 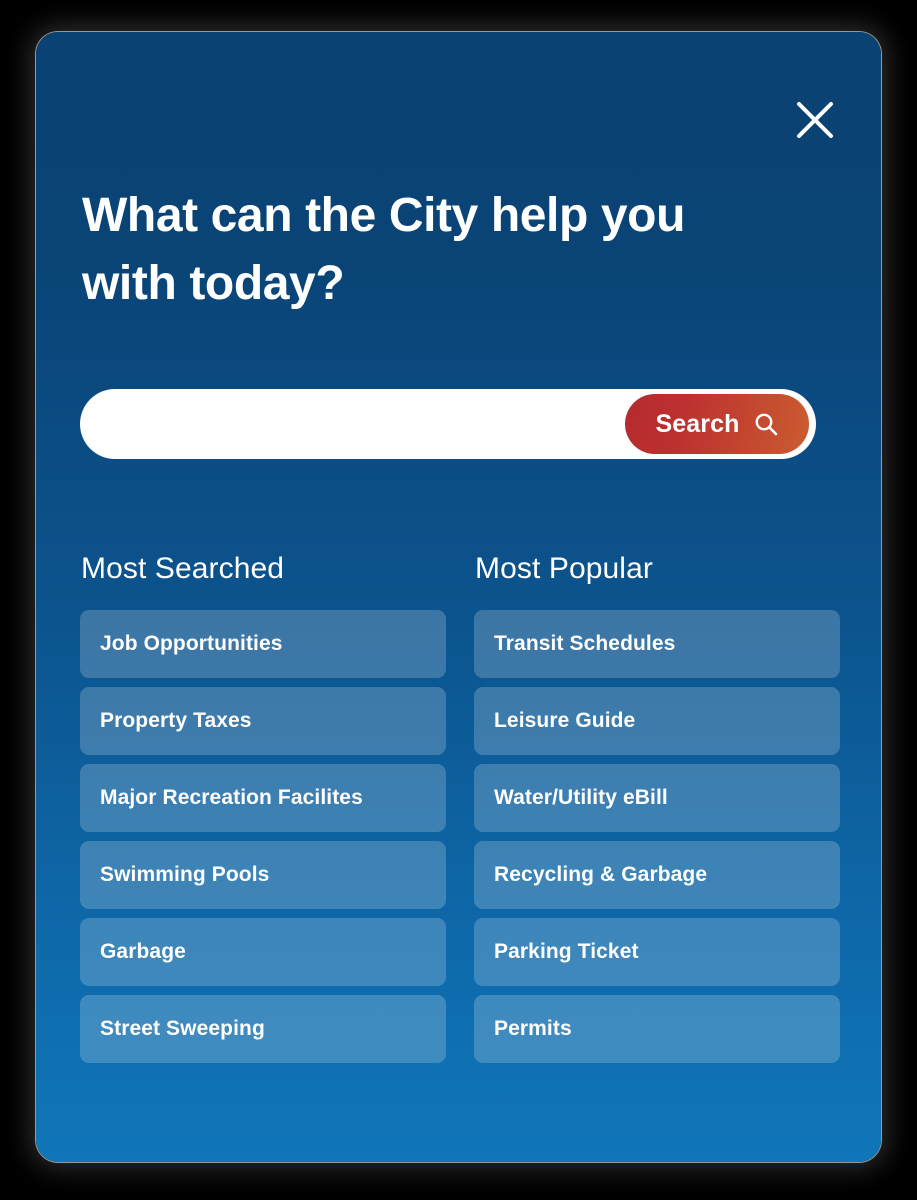 What do you see at coordinates (263, 875) in the screenshot?
I see `list-item: Swimming Pools` at bounding box center [263, 875].